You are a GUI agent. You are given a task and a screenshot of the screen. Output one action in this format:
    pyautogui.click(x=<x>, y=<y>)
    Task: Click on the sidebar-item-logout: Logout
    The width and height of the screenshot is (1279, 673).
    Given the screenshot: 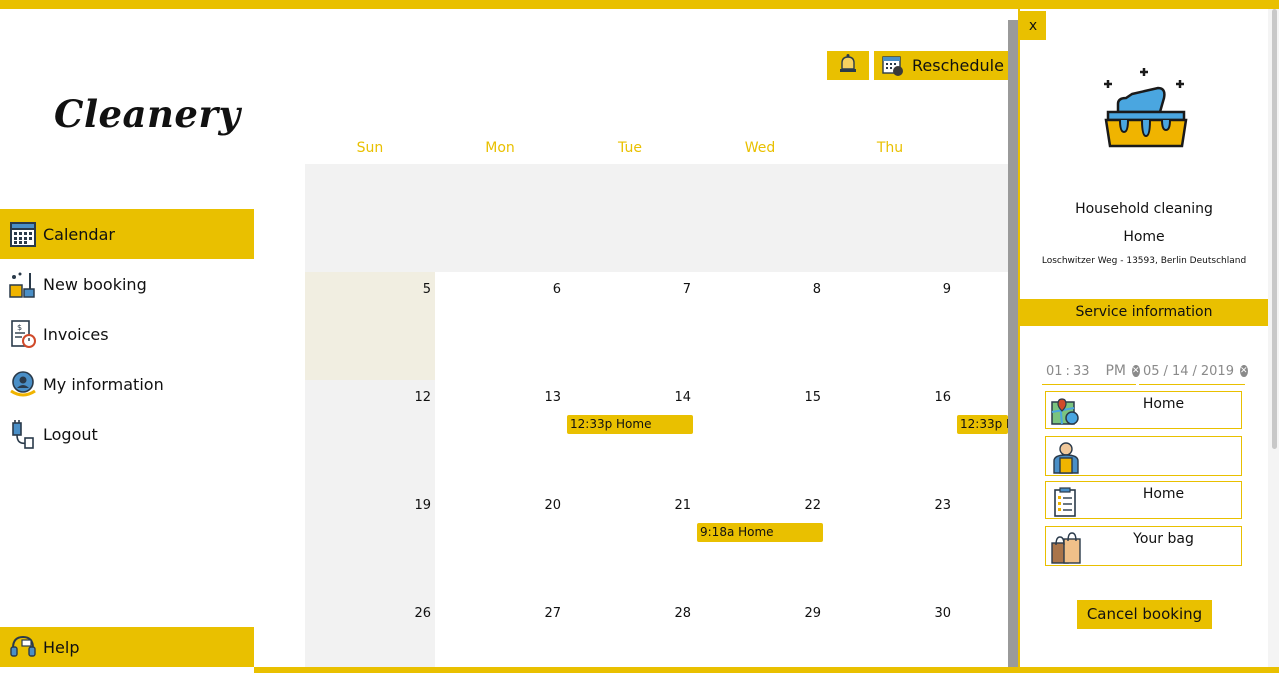 What is the action you would take?
    pyautogui.click(x=127, y=434)
    